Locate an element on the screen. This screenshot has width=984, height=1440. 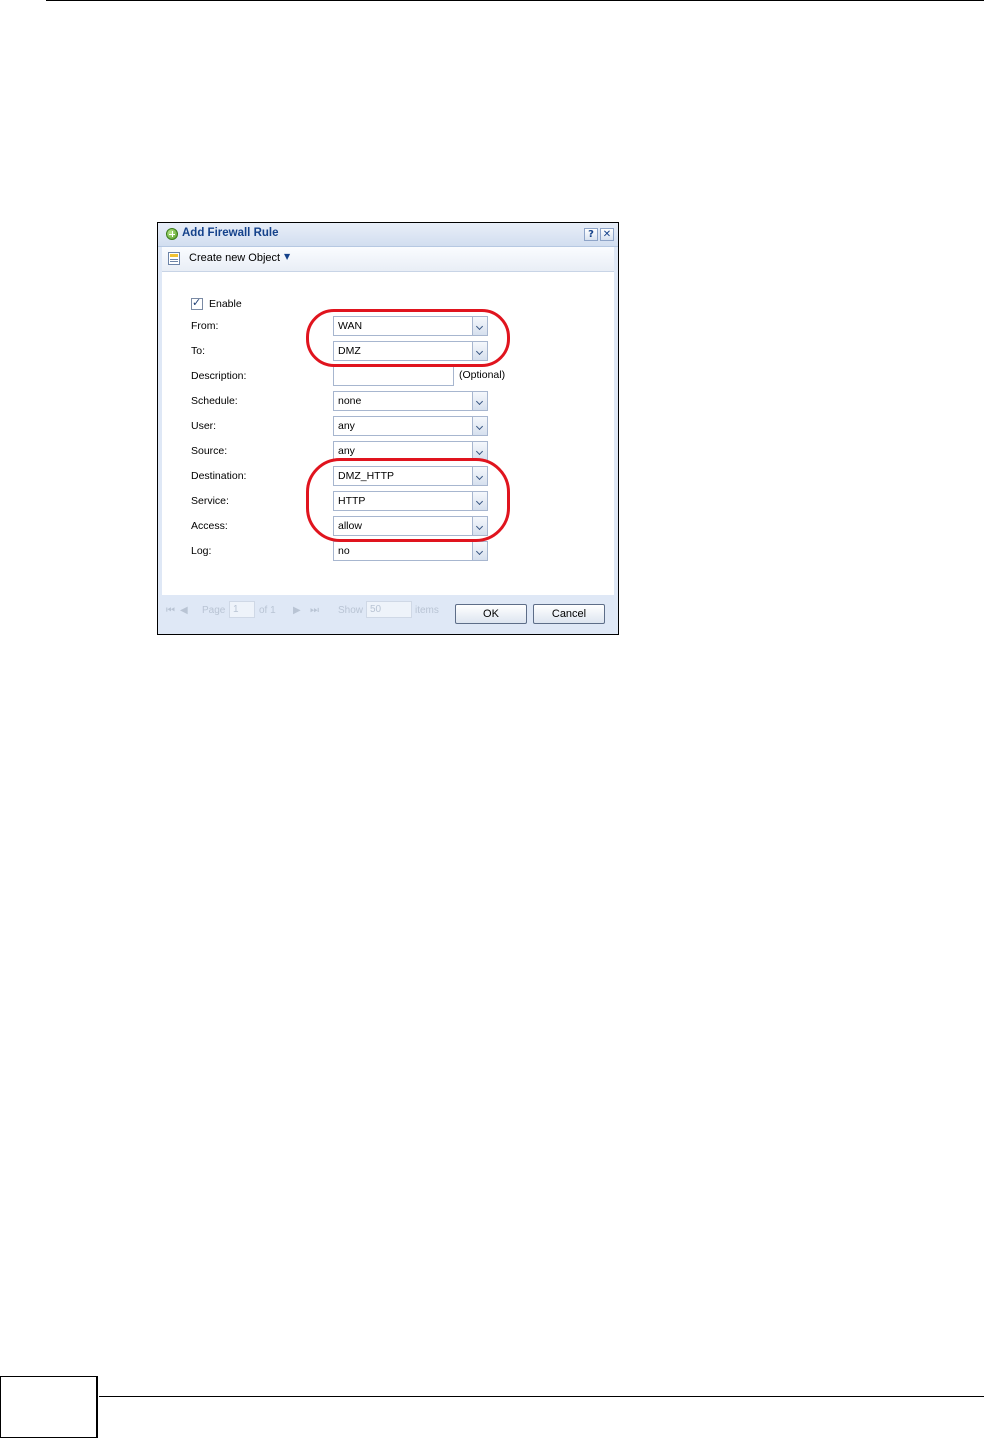
dialog-toolbar: Create new Object ▼ is located at coordinates (388, 259).